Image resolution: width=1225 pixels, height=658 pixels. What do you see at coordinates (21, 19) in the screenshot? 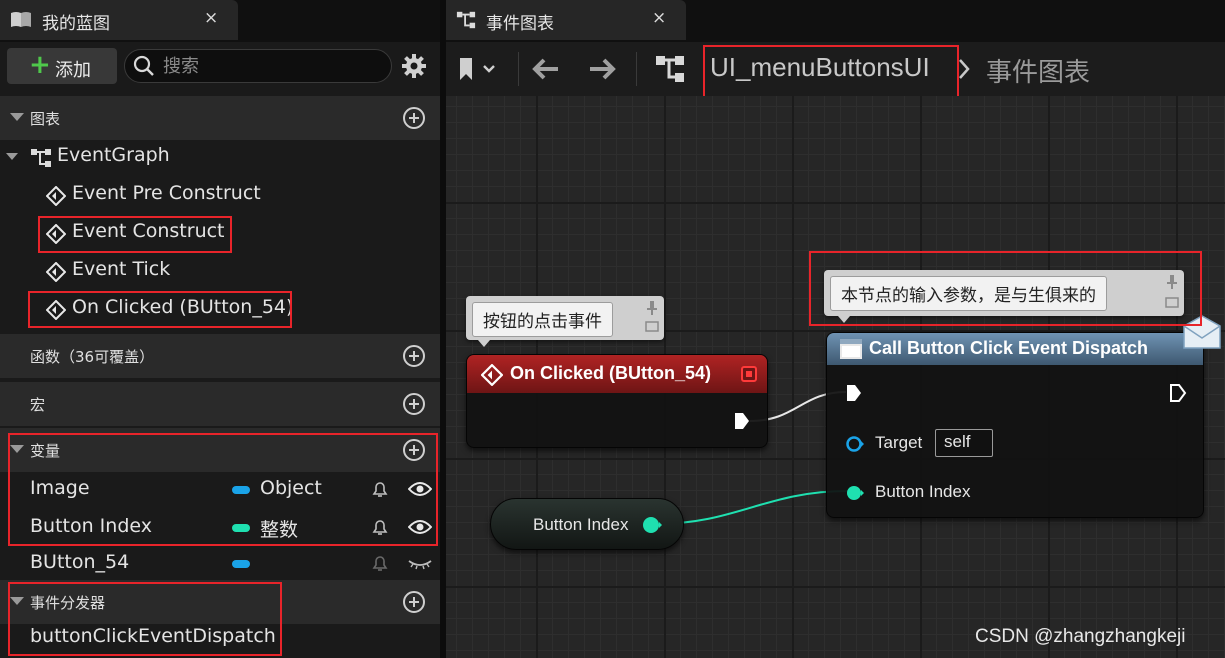
I see `book-icon` at bounding box center [21, 19].